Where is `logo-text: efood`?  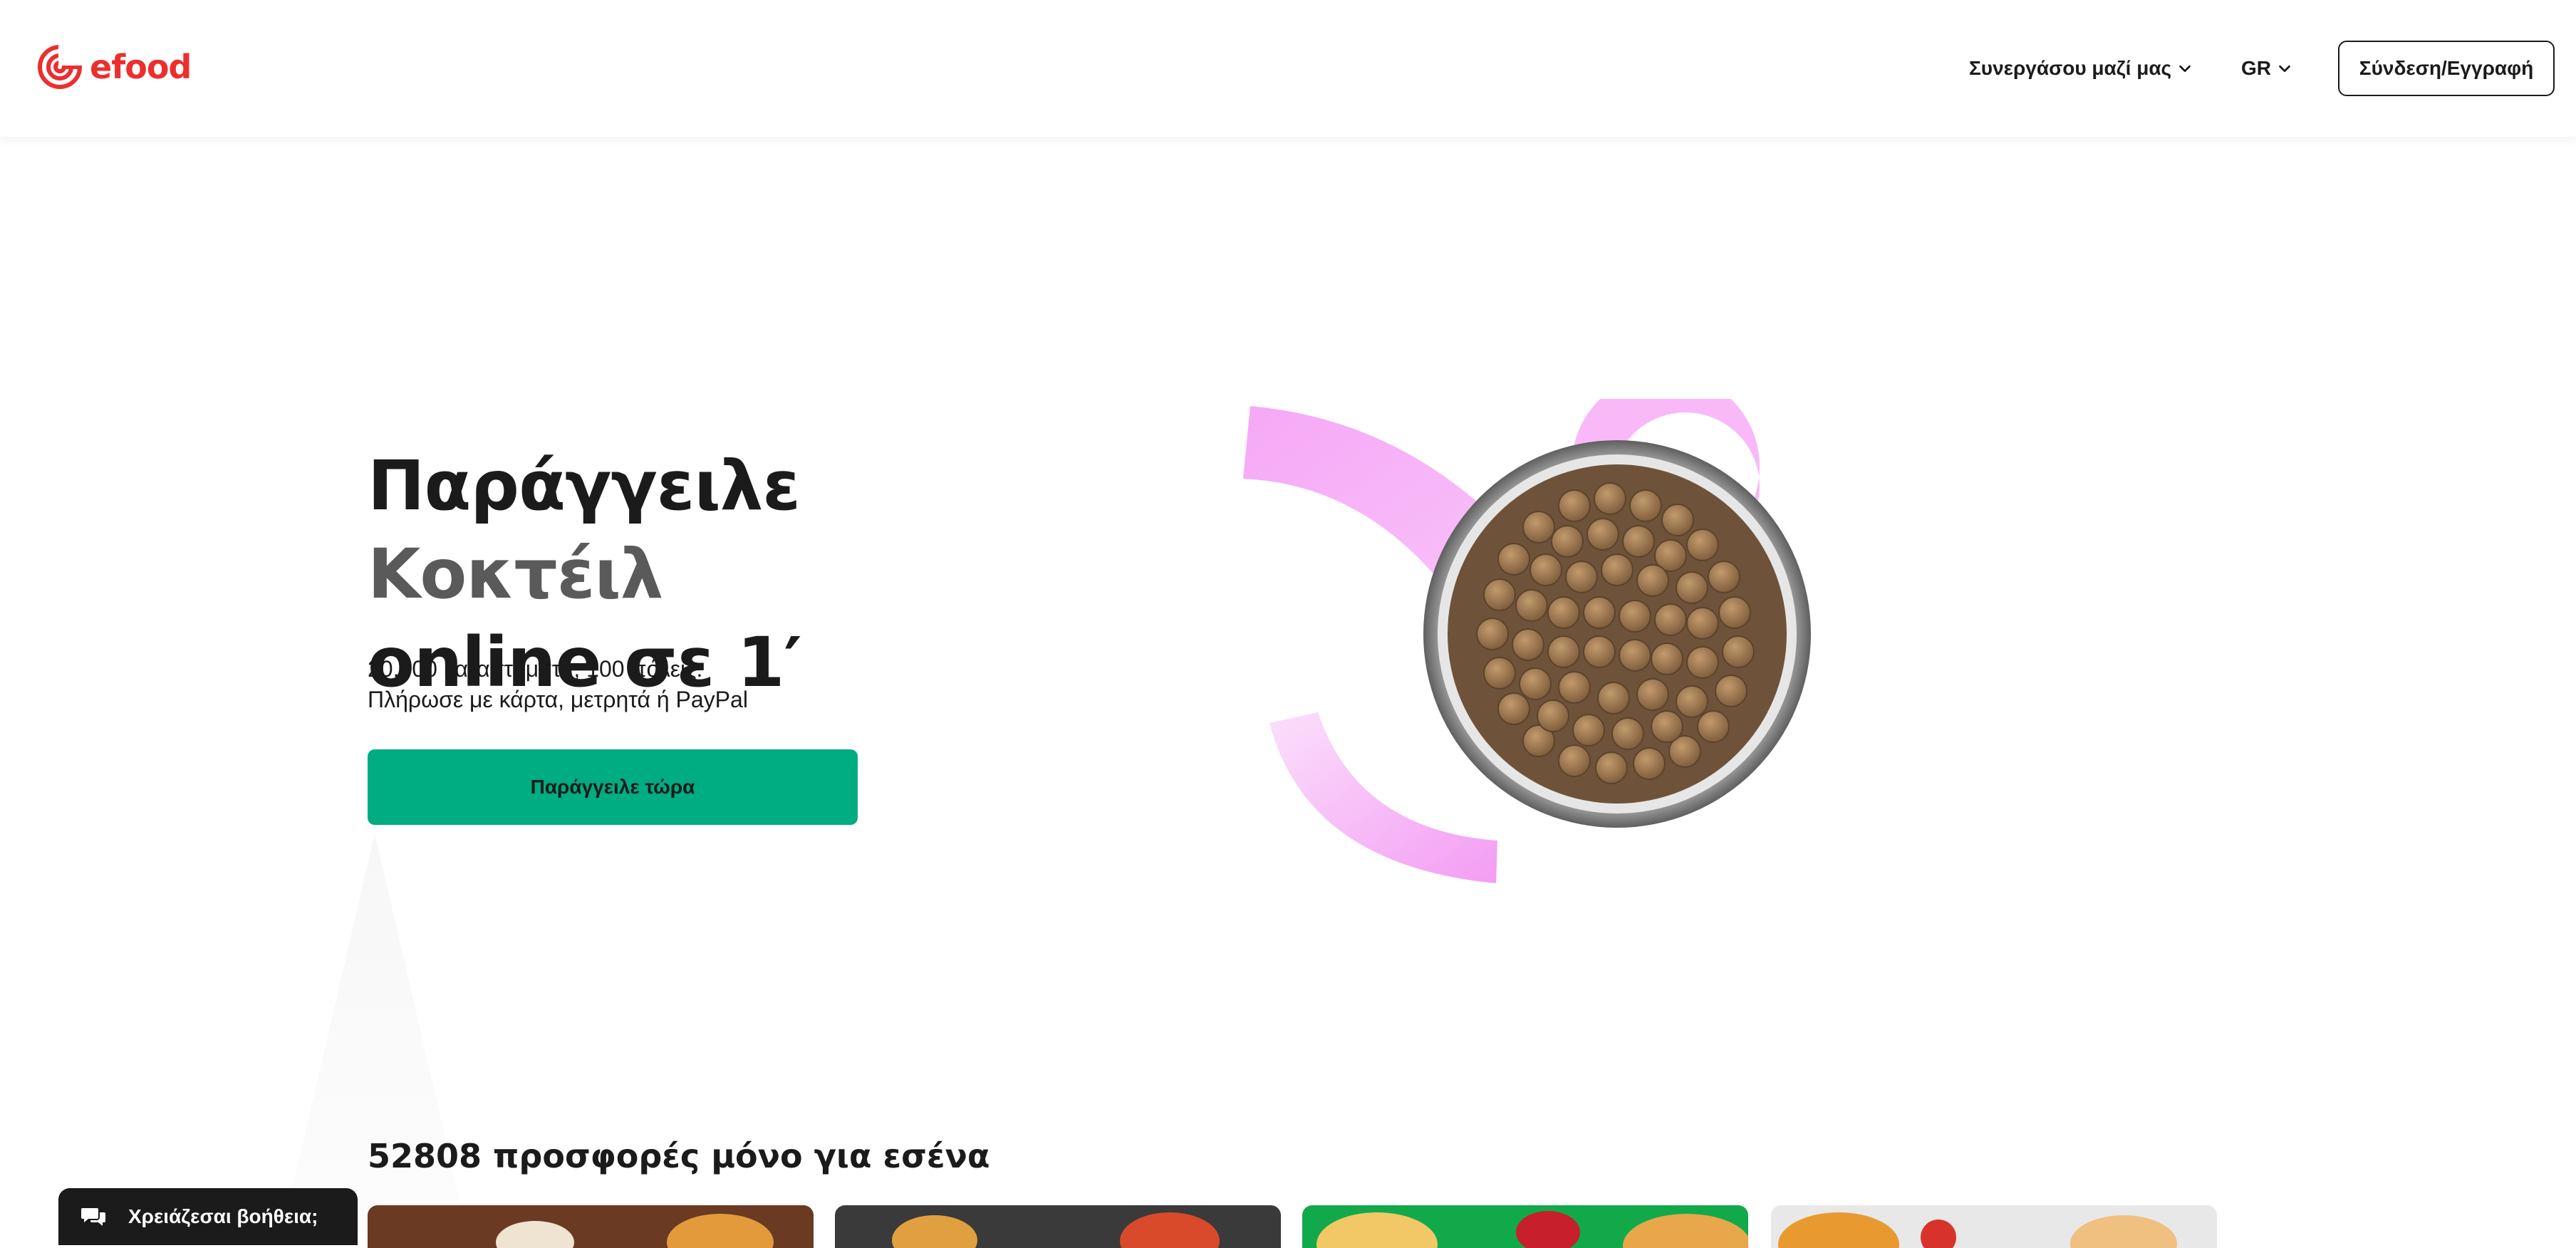 logo-text: efood is located at coordinates (141, 67).